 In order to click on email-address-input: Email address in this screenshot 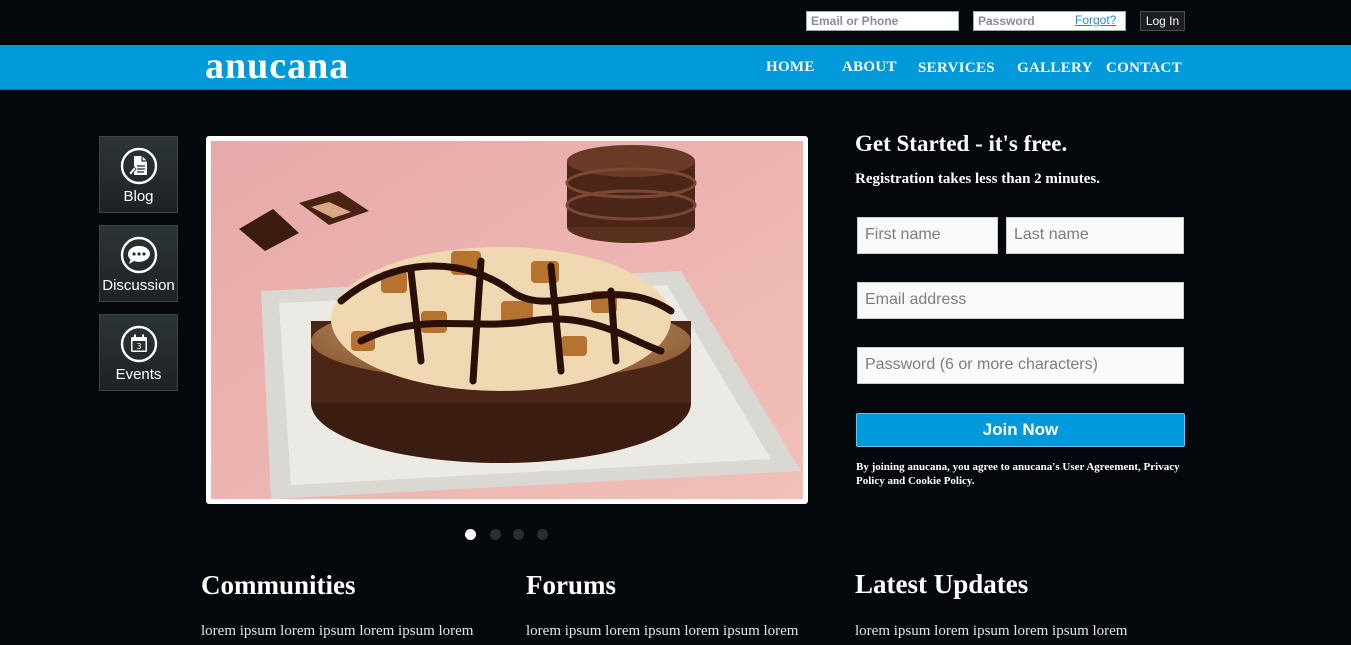, I will do `click(1020, 300)`.